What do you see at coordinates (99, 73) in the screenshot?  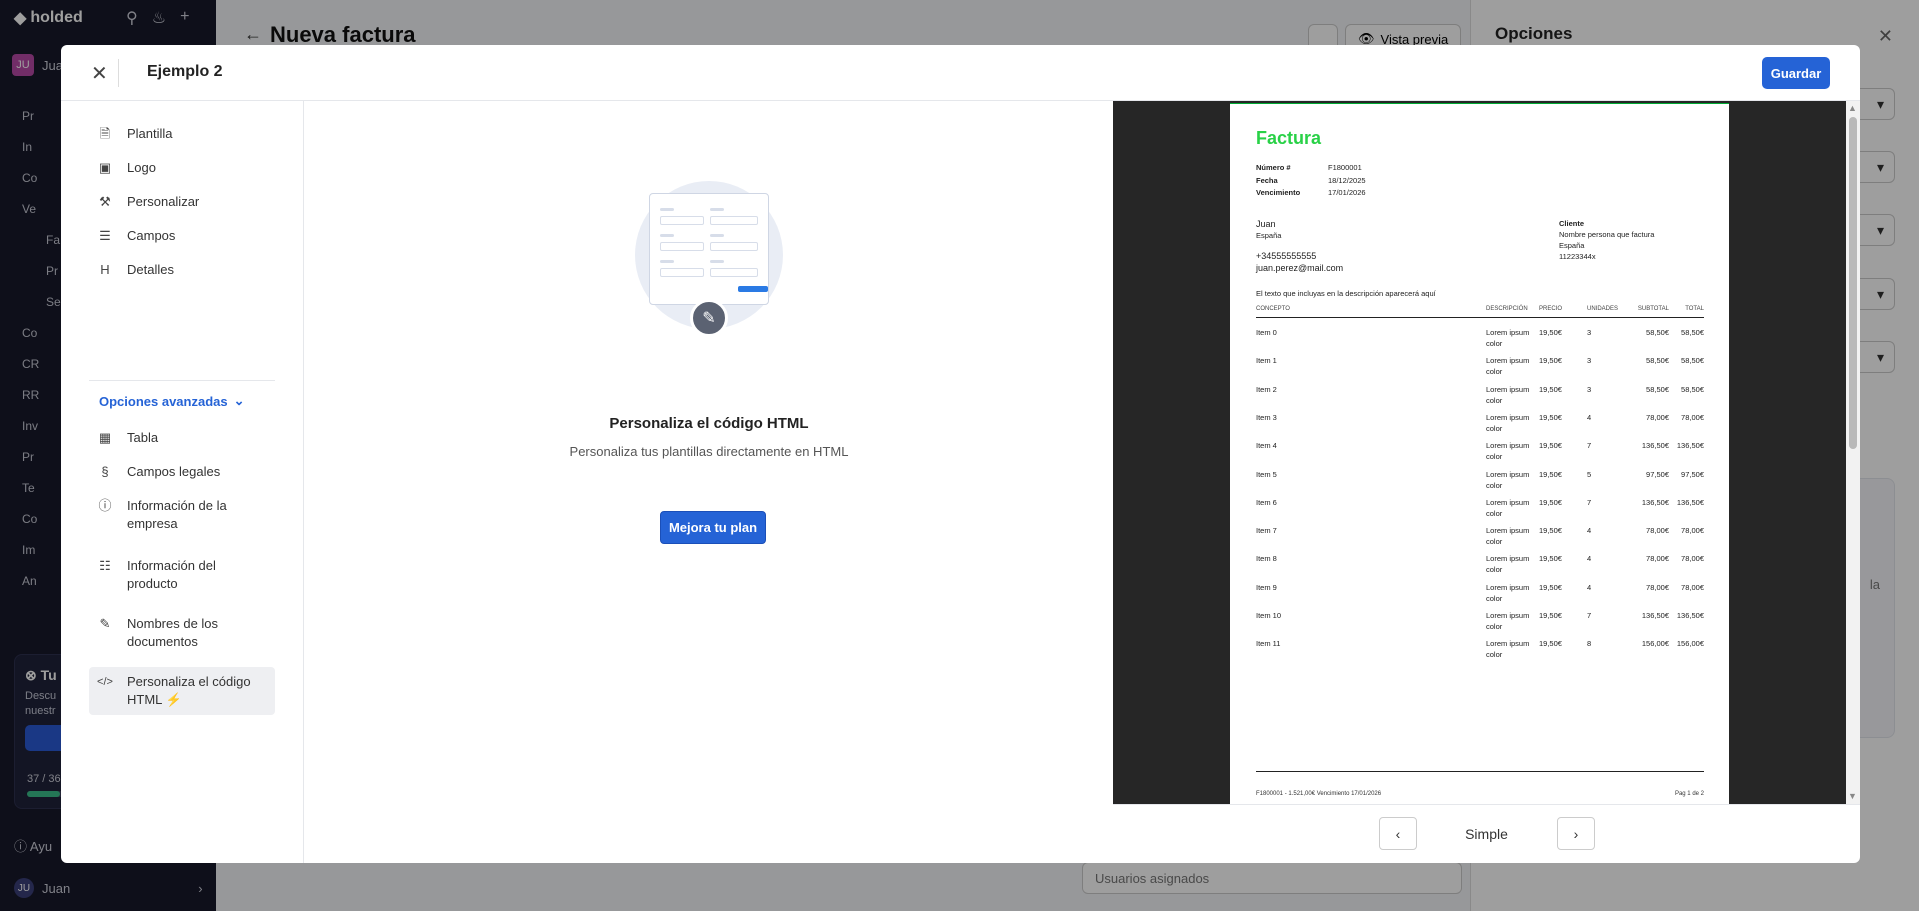 I see `close-icon: ✕` at bounding box center [99, 73].